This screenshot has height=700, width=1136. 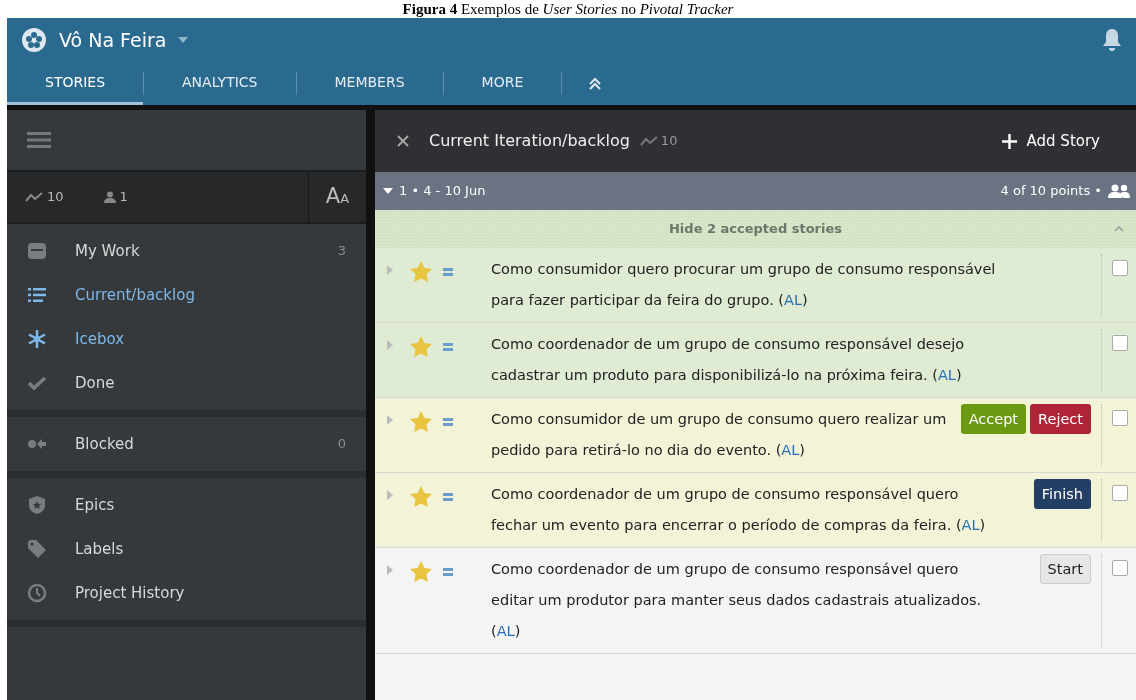 What do you see at coordinates (369, 83) in the screenshot?
I see `nav-tab: MEMBERS` at bounding box center [369, 83].